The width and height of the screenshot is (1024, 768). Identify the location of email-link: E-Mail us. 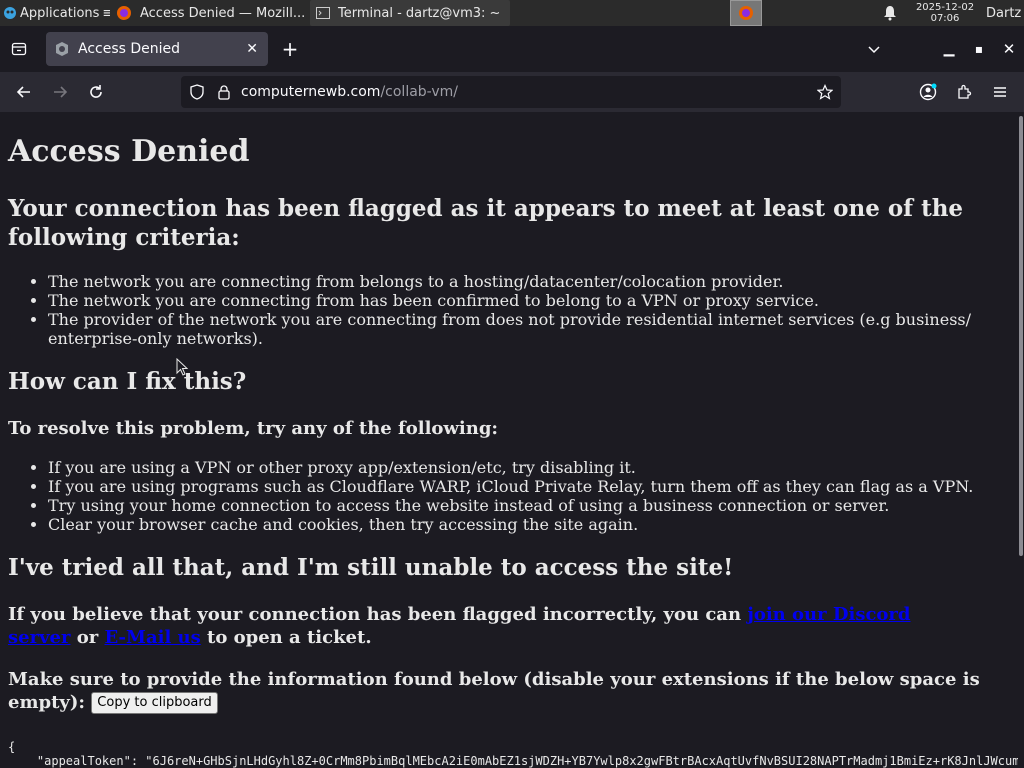
(153, 637).